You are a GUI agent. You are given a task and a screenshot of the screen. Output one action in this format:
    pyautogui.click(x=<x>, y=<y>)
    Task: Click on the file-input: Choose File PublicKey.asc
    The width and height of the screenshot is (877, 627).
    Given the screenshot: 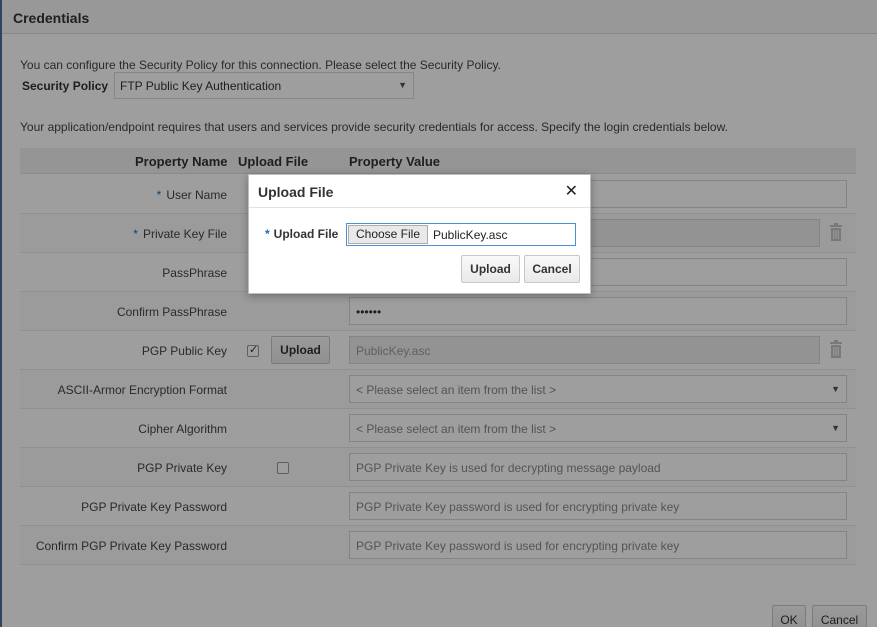 What is the action you would take?
    pyautogui.click(x=461, y=234)
    